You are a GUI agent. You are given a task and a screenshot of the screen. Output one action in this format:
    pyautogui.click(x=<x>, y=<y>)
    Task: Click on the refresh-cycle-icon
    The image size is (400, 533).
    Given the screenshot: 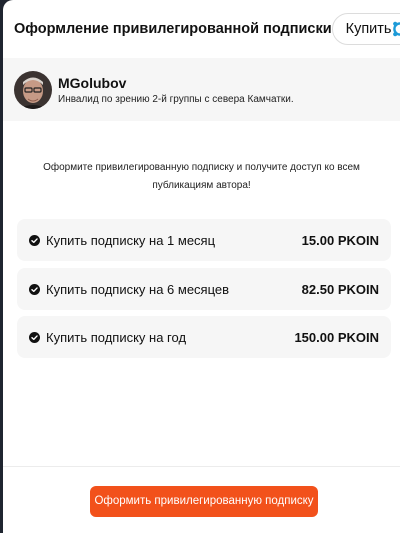 What is the action you would take?
    pyautogui.click(x=396, y=29)
    